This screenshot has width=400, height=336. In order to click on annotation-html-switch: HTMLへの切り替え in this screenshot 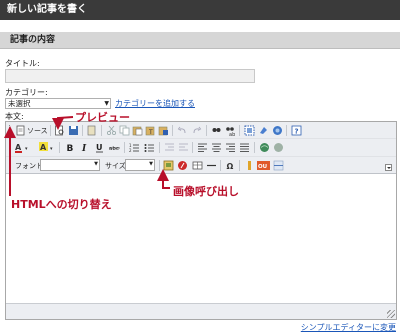, I will do `click(61, 204)`.